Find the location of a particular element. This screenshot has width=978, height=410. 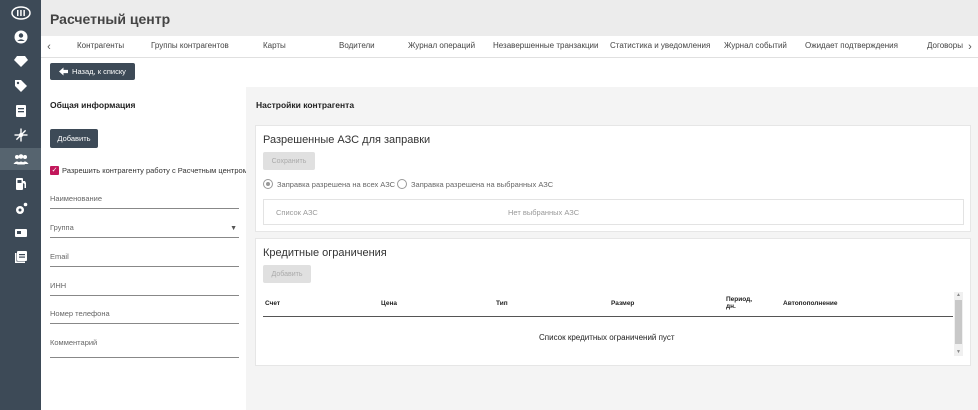

document-icon is located at coordinates (20, 111).